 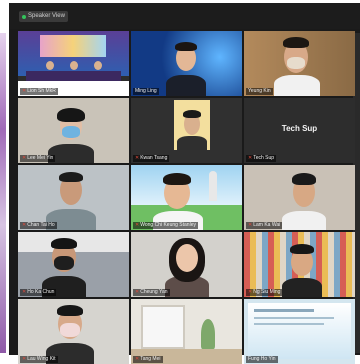 What do you see at coordinates (262, 359) in the screenshot?
I see `participant-name: Fung Ho Yin` at bounding box center [262, 359].